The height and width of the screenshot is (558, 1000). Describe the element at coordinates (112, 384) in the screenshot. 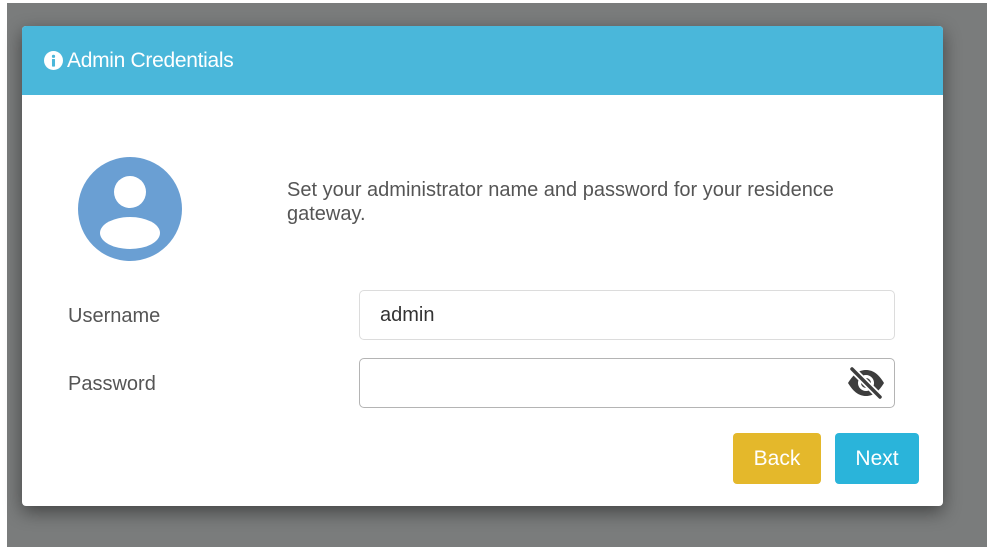

I see `password-label: Password` at that location.